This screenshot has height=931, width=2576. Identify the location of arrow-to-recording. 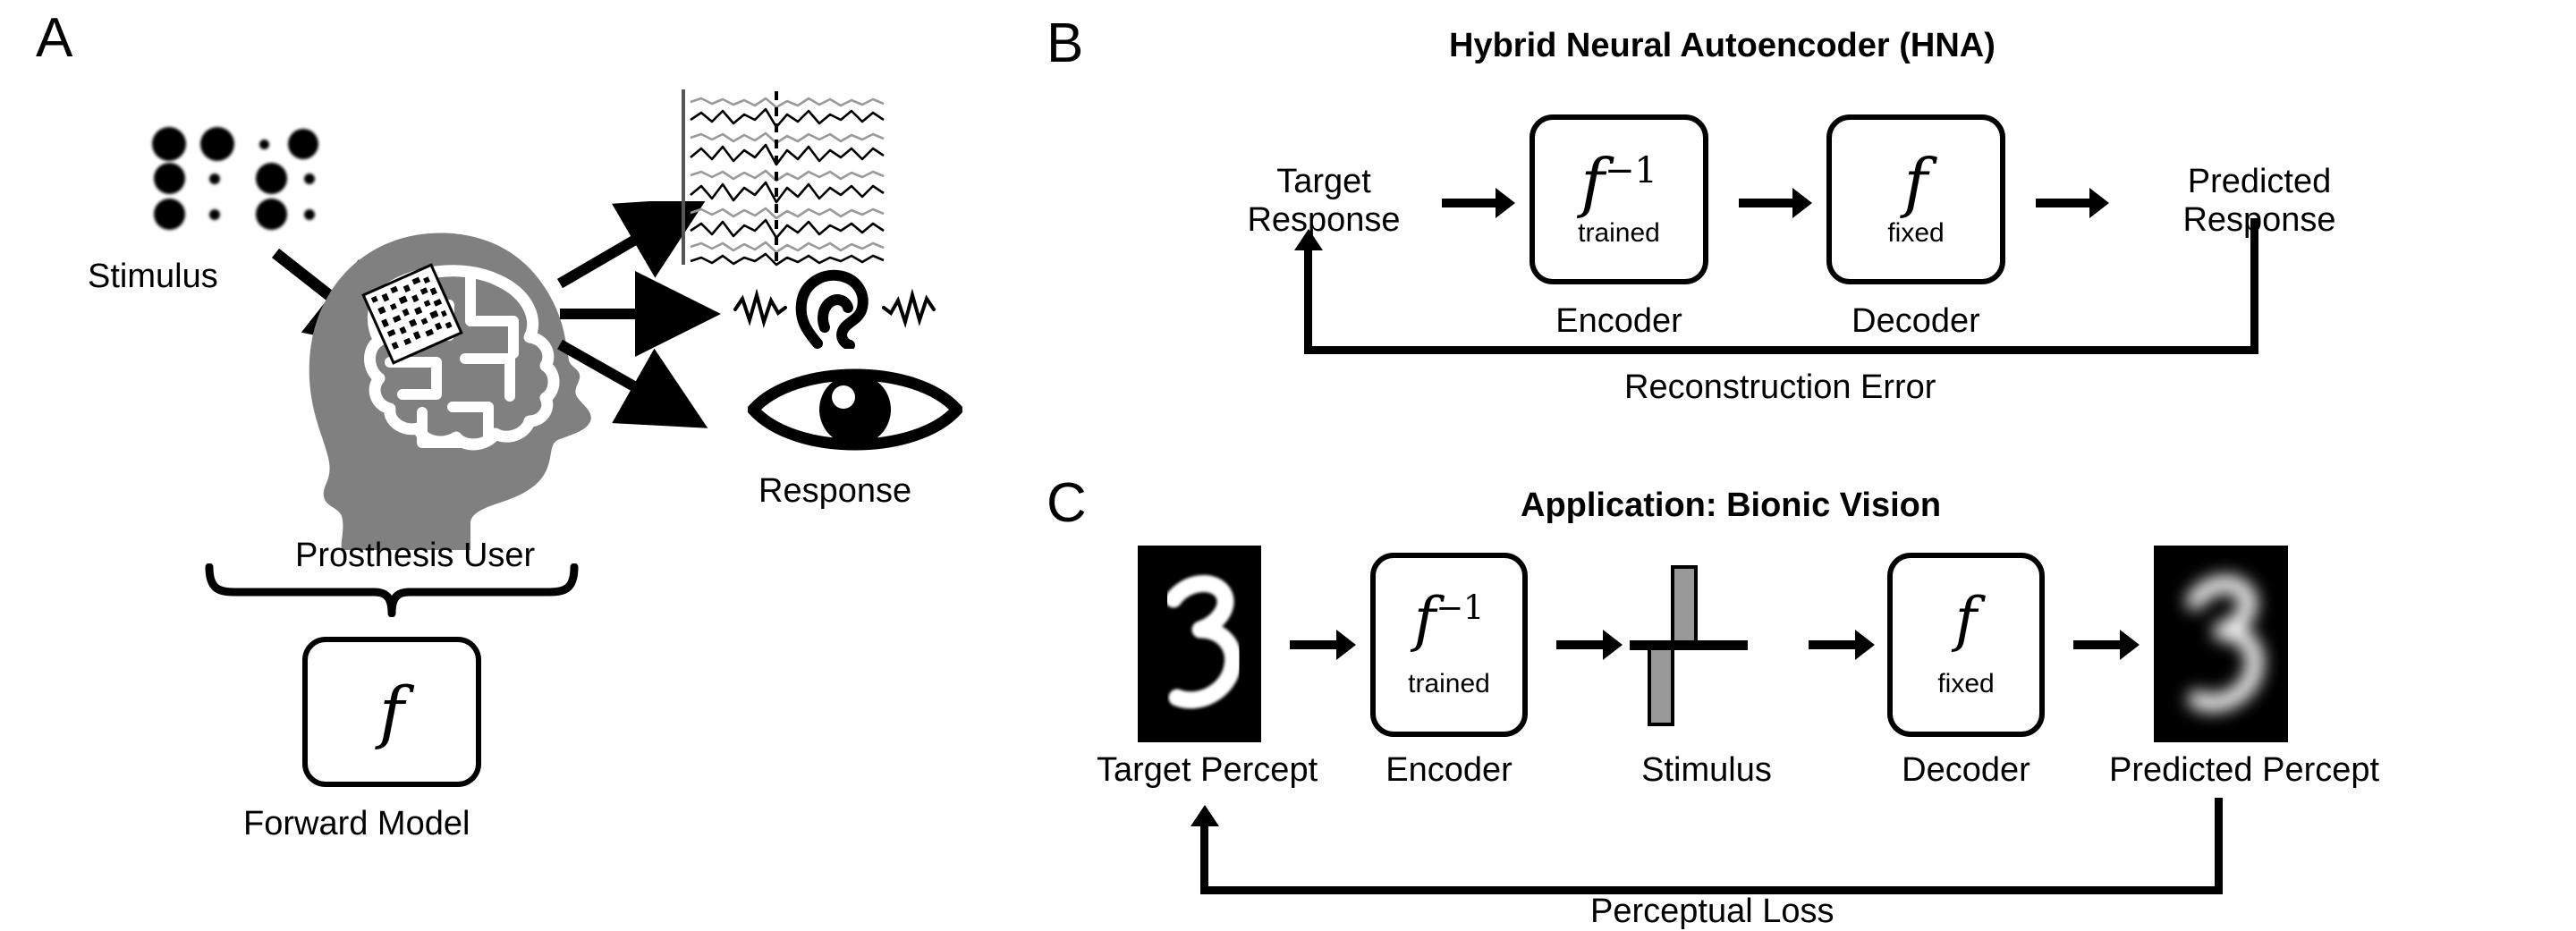
(632, 245).